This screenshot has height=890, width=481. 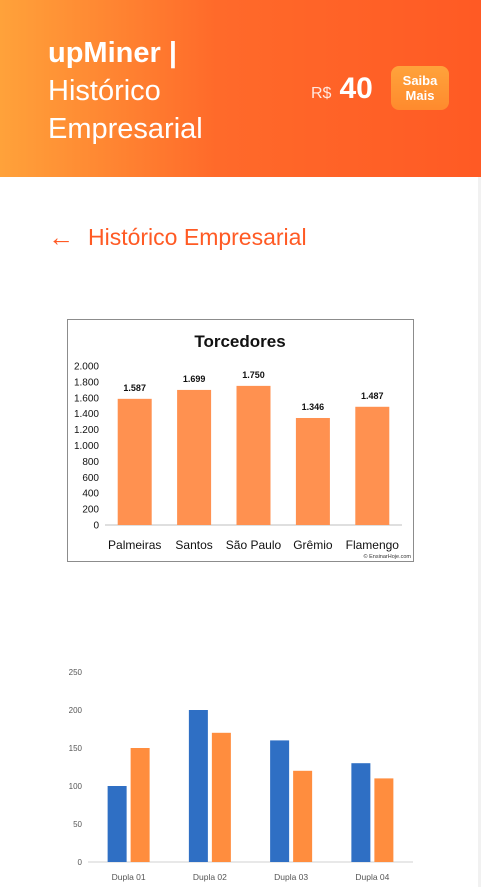 What do you see at coordinates (372, 877) in the screenshot?
I see `x-tick-label: Dupla 04` at bounding box center [372, 877].